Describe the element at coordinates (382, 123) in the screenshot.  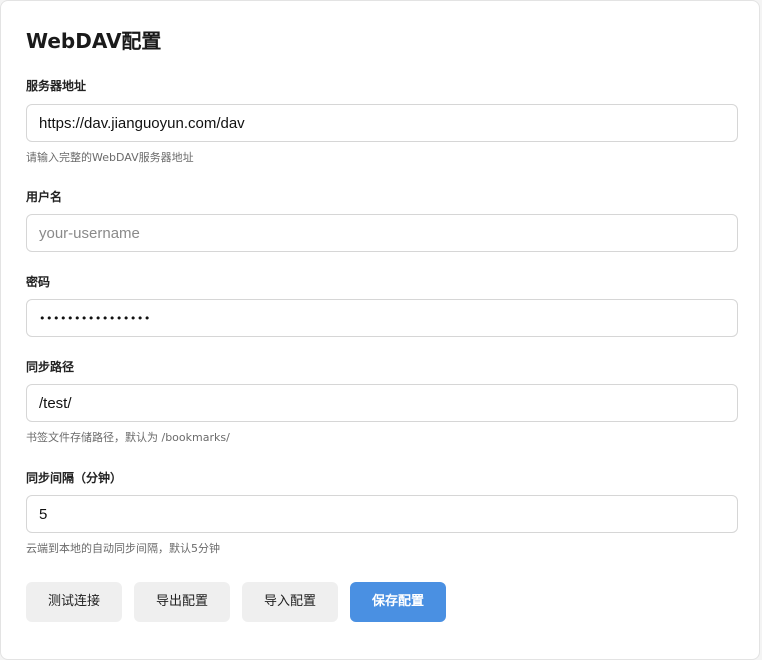
I see `server-address-input` at that location.